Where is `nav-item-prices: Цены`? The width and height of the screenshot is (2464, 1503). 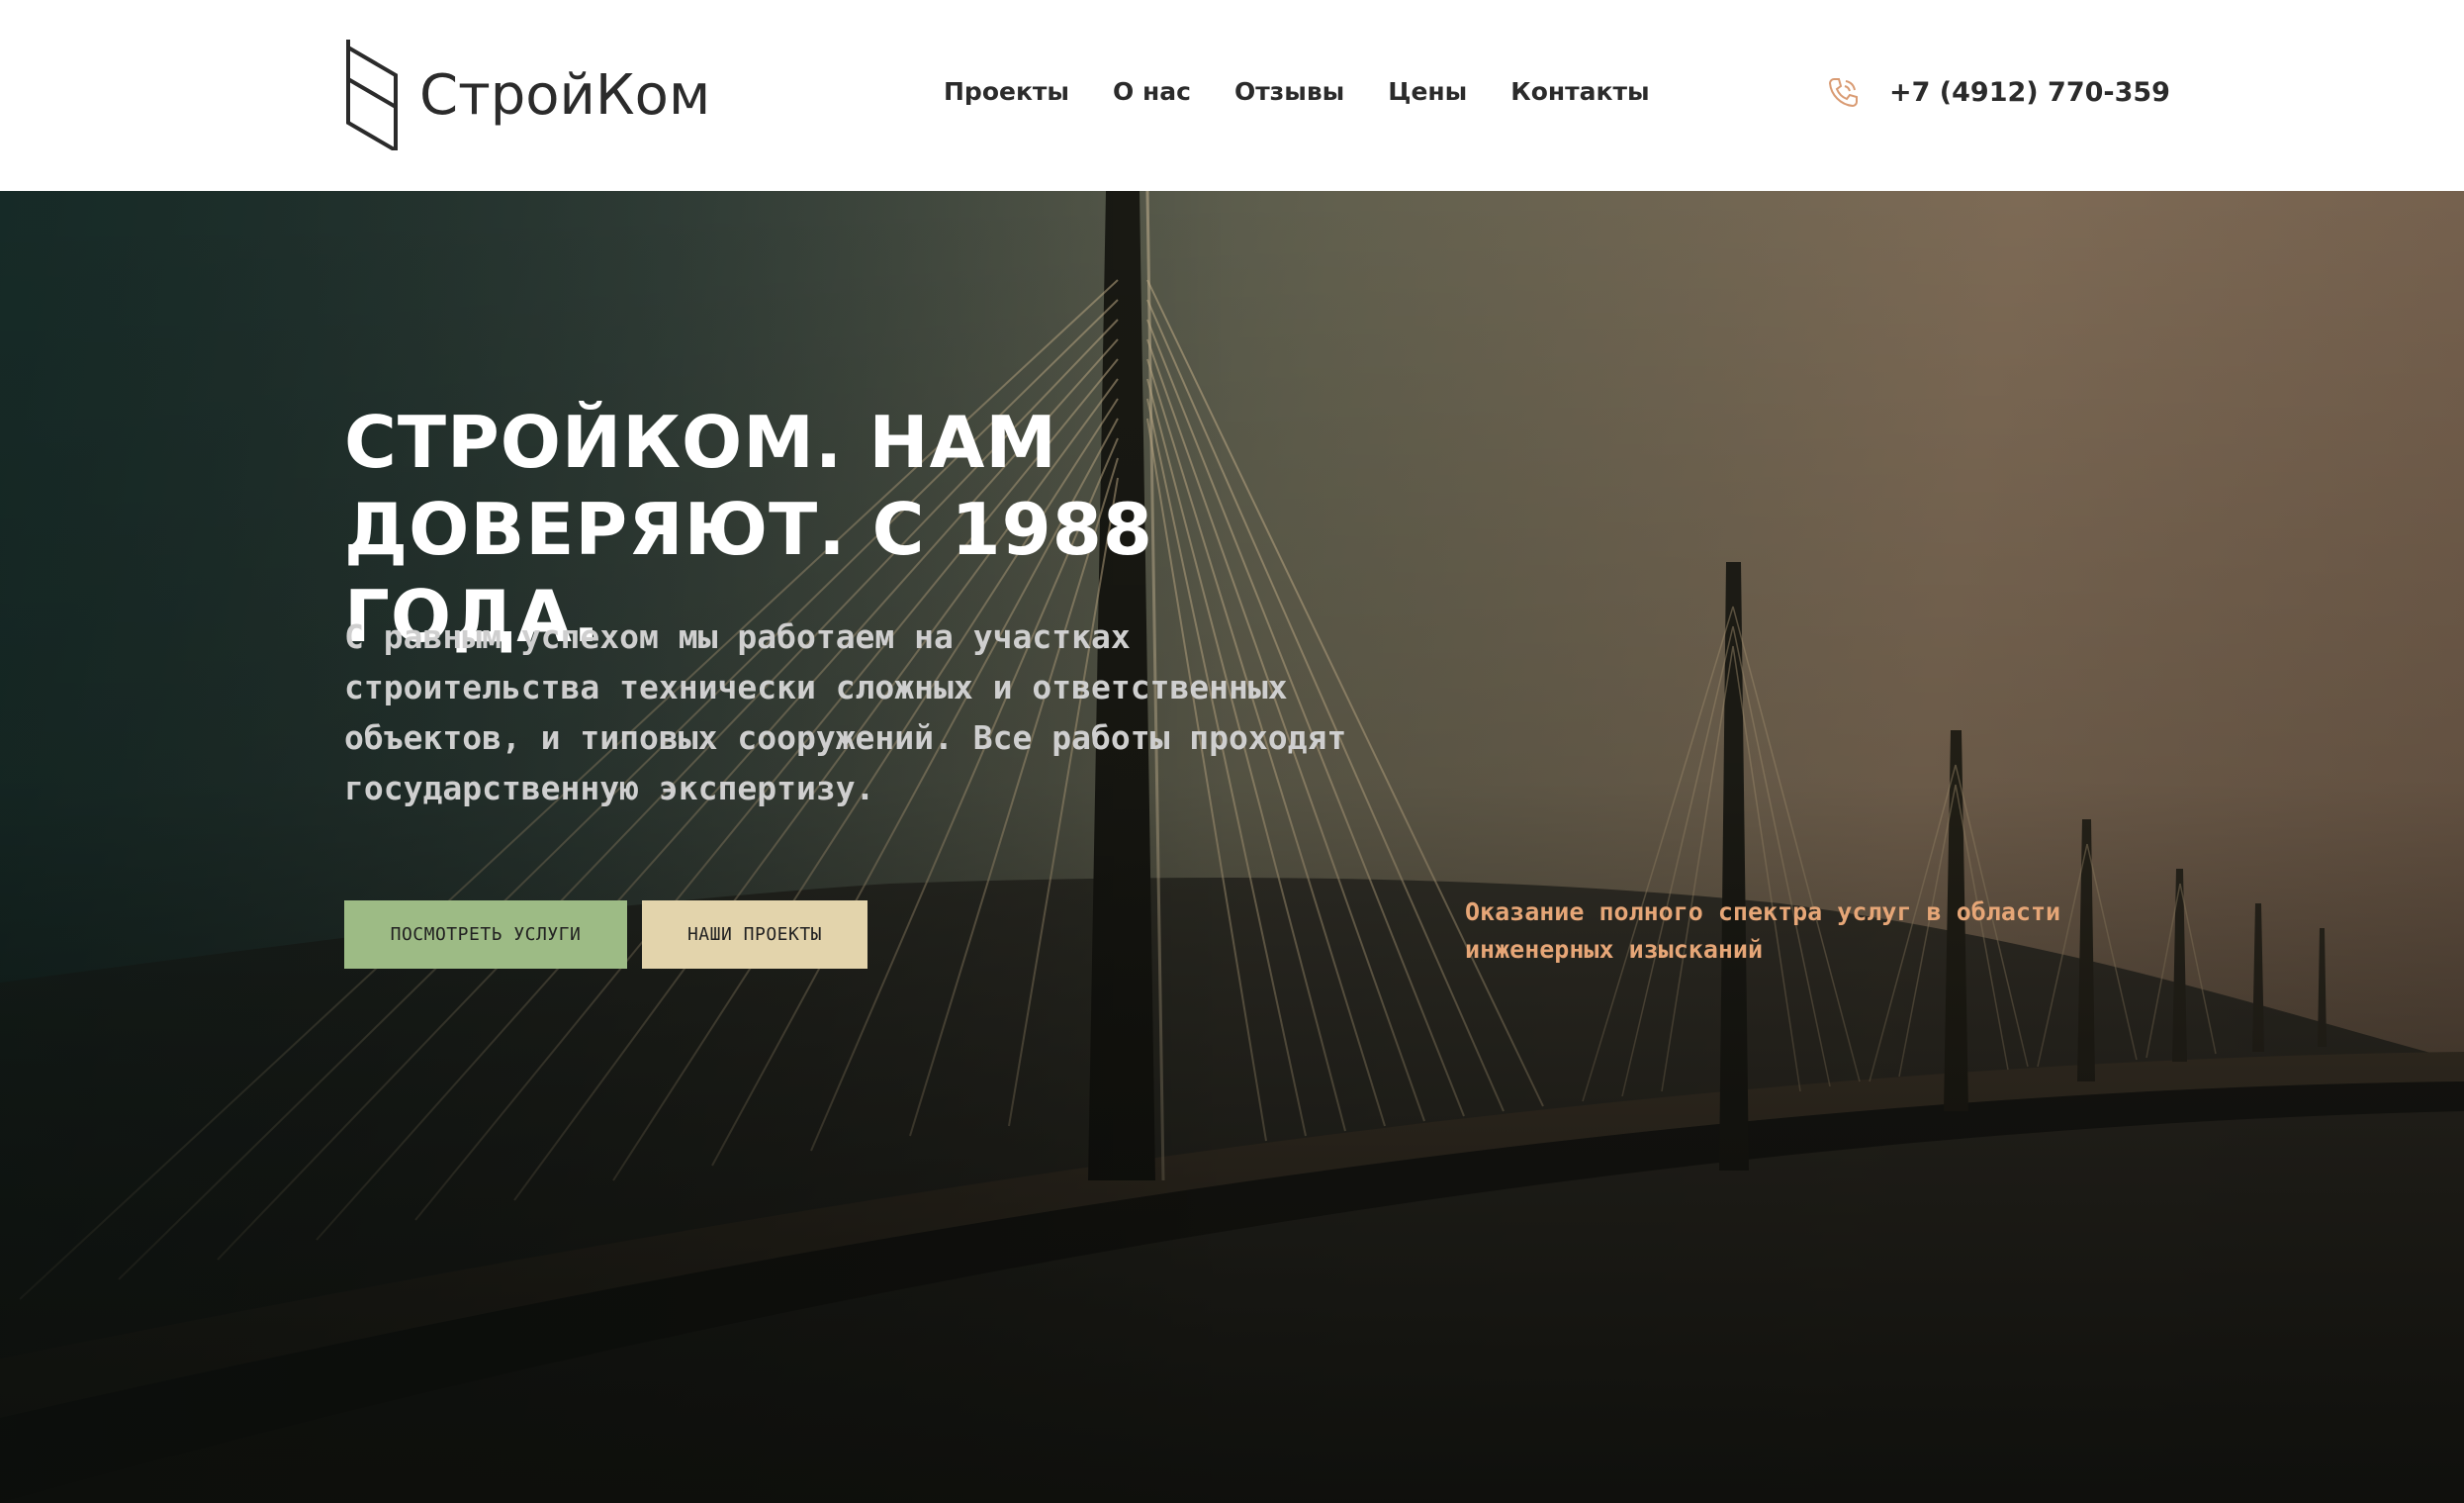
nav-item-prices: Цены is located at coordinates (1427, 91).